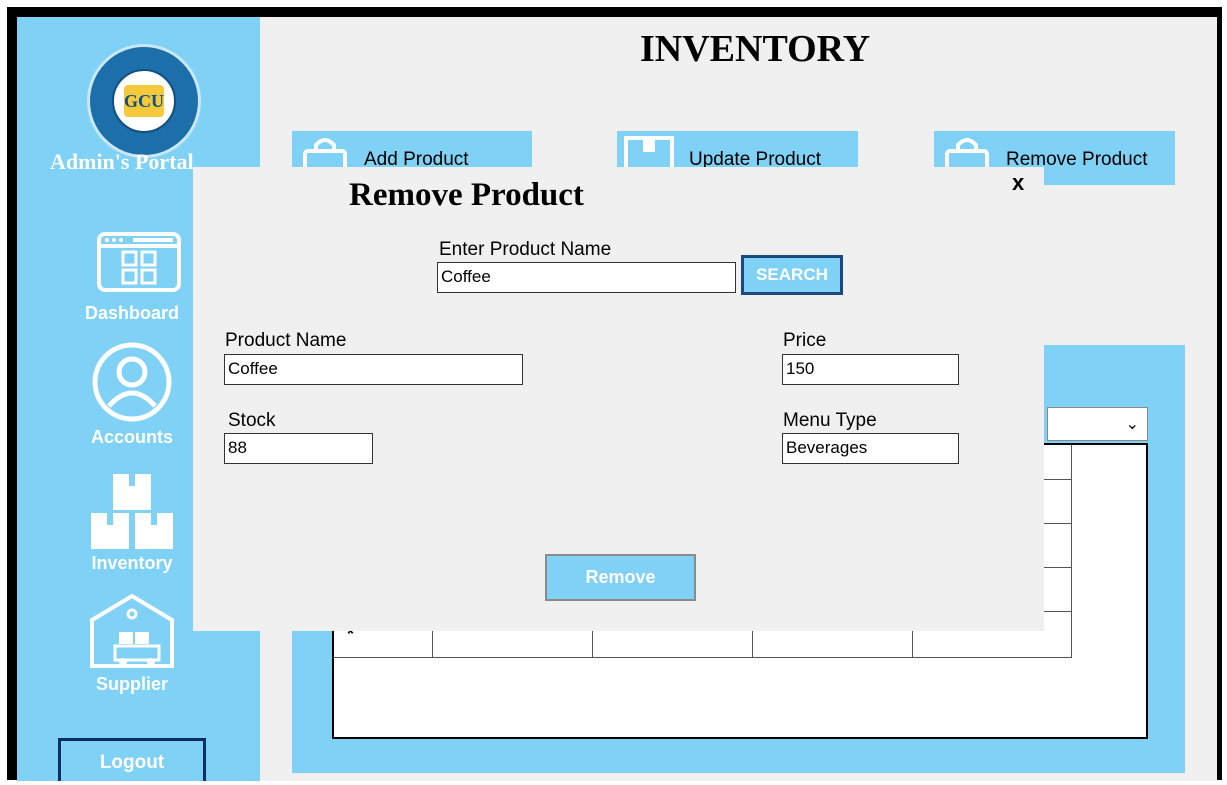 The image size is (1227, 785). What do you see at coordinates (132, 630) in the screenshot?
I see `warehouse-truck-icon` at bounding box center [132, 630].